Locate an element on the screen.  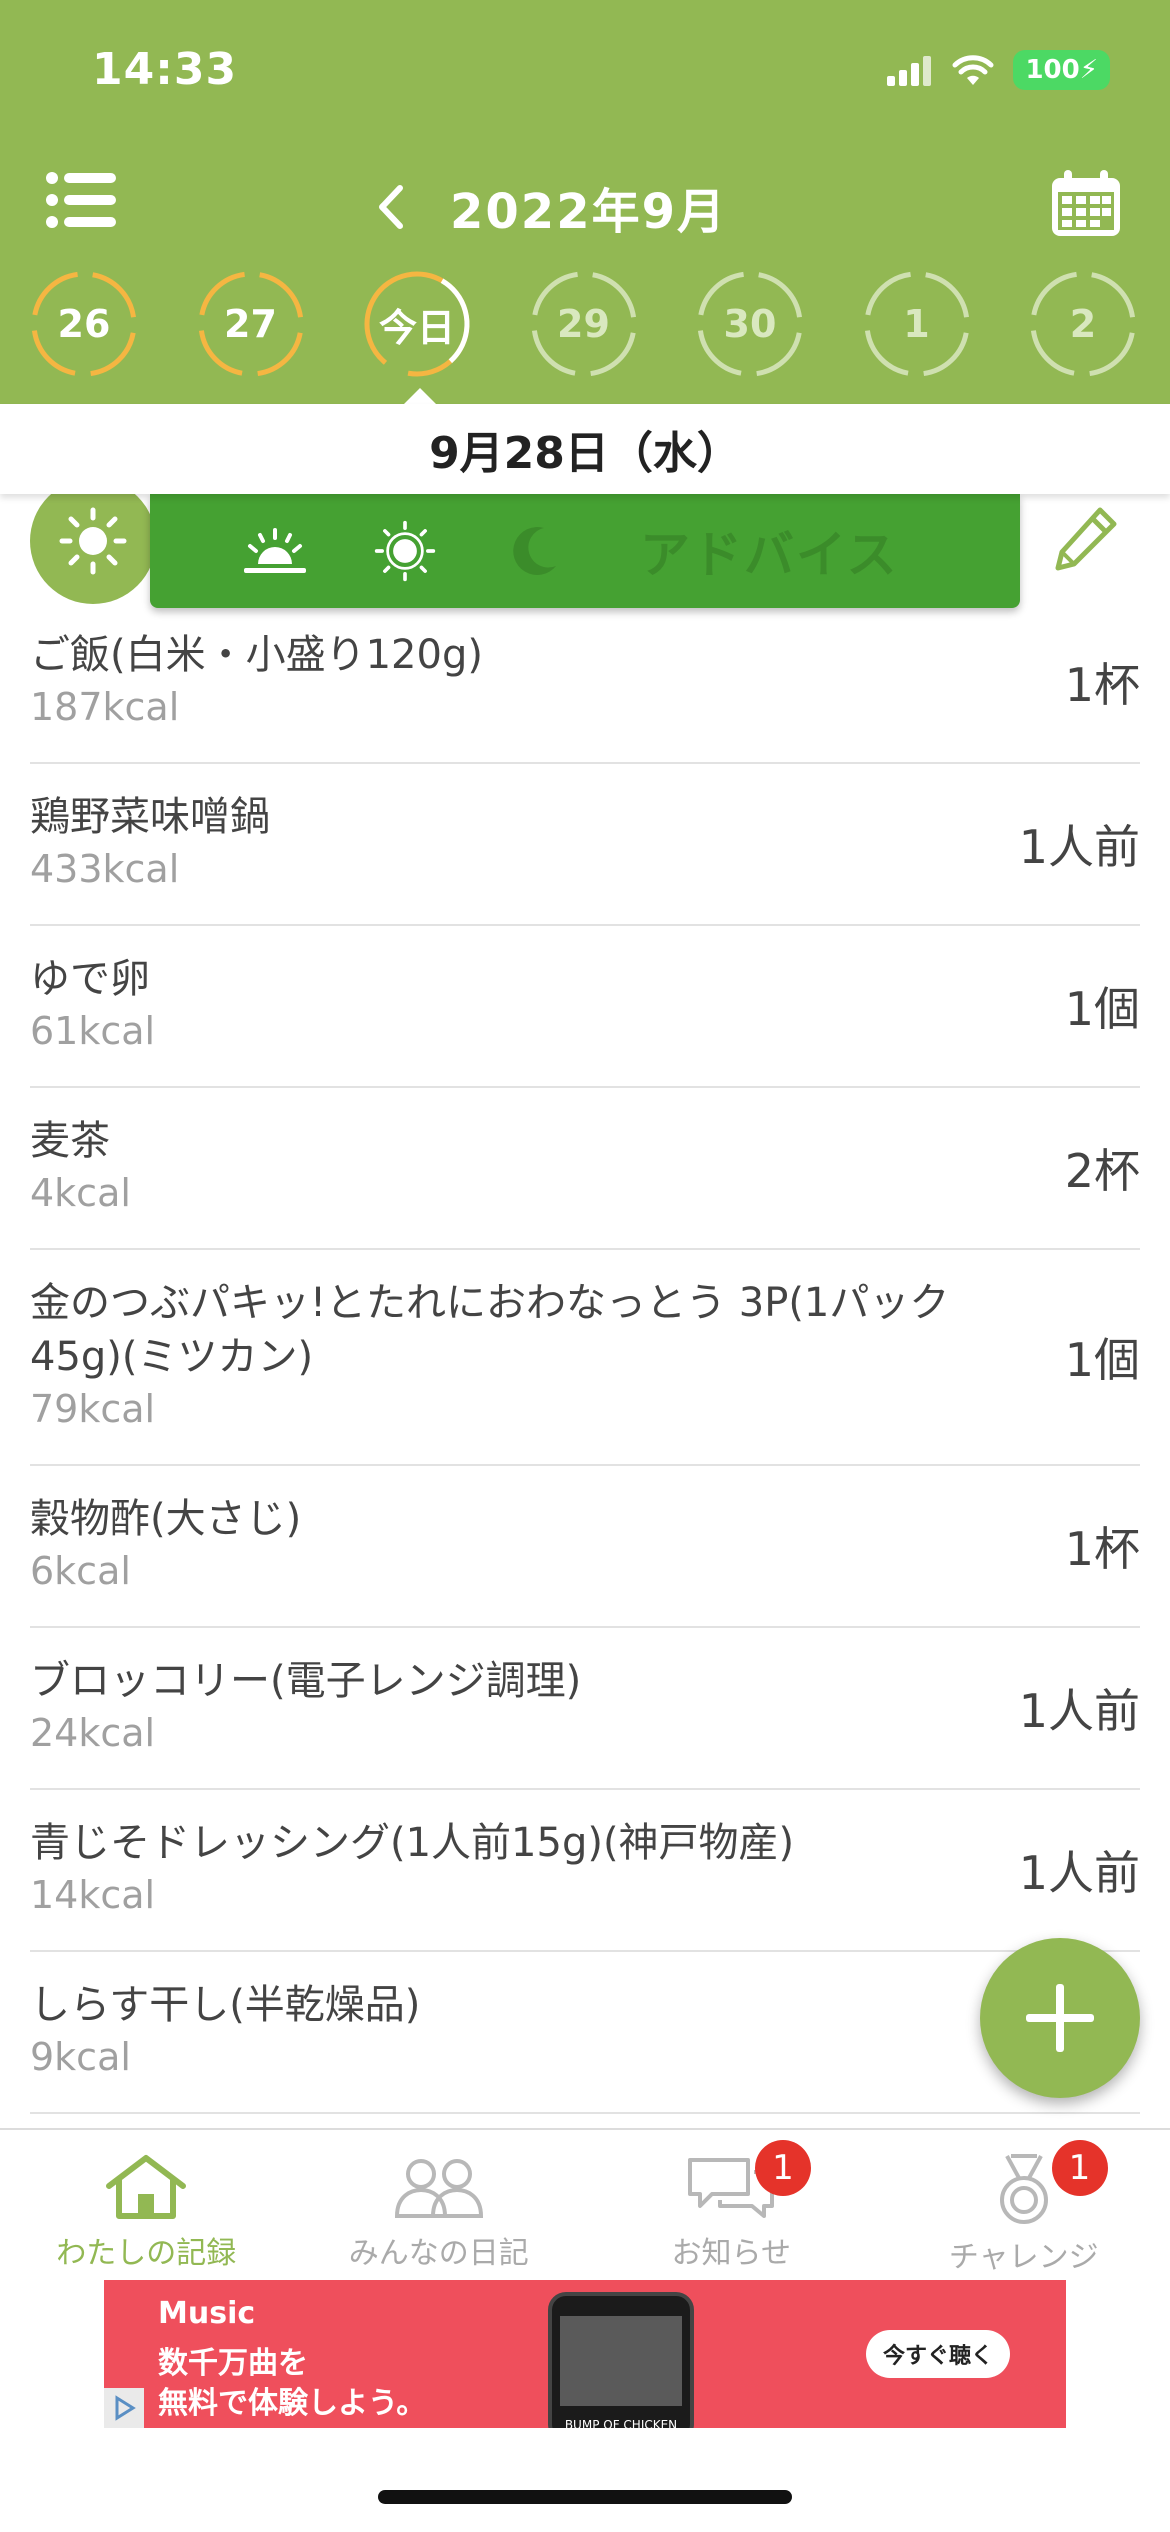
battery-level: 100 is located at coordinates (1052, 70).